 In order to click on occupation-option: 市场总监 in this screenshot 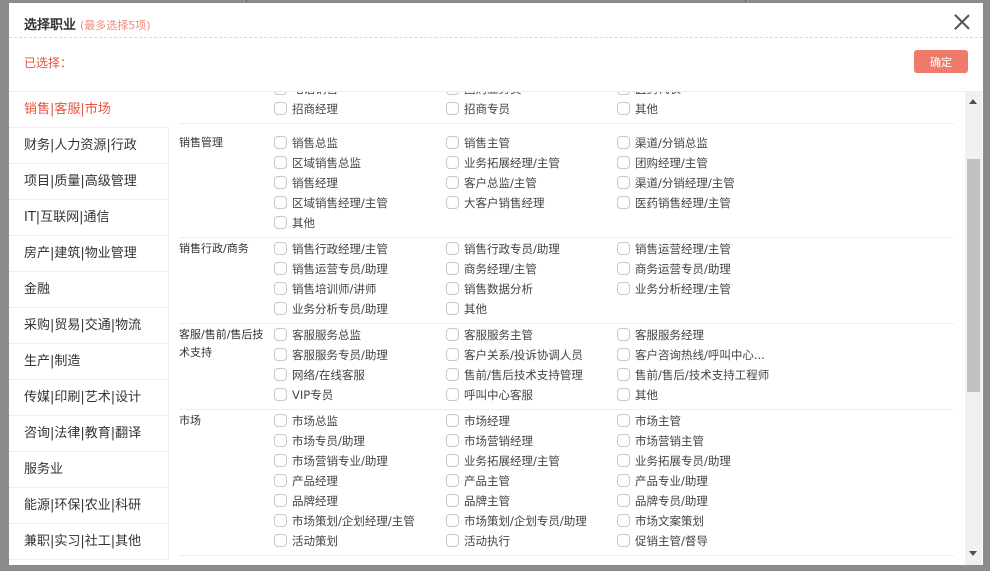, I will do `click(306, 421)`.